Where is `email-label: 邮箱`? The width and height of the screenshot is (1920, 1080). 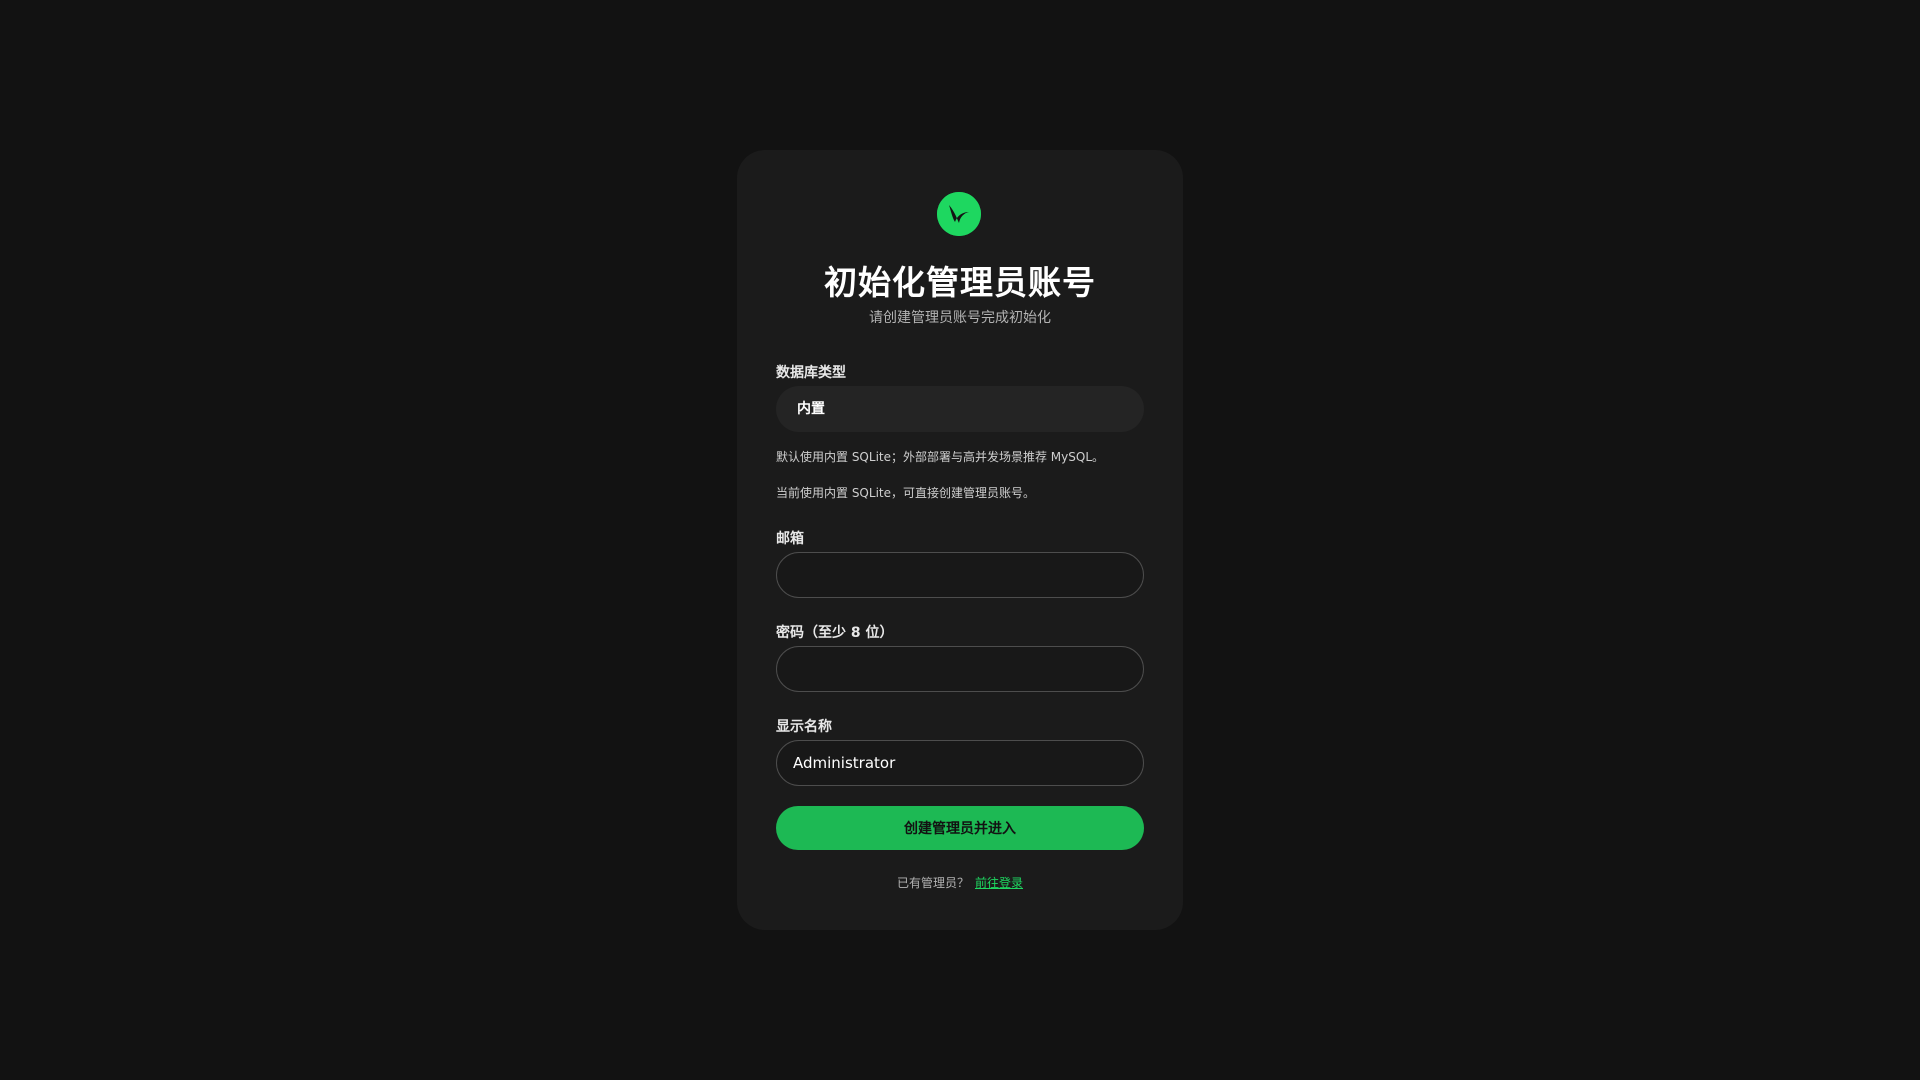 email-label: 邮箱 is located at coordinates (790, 539).